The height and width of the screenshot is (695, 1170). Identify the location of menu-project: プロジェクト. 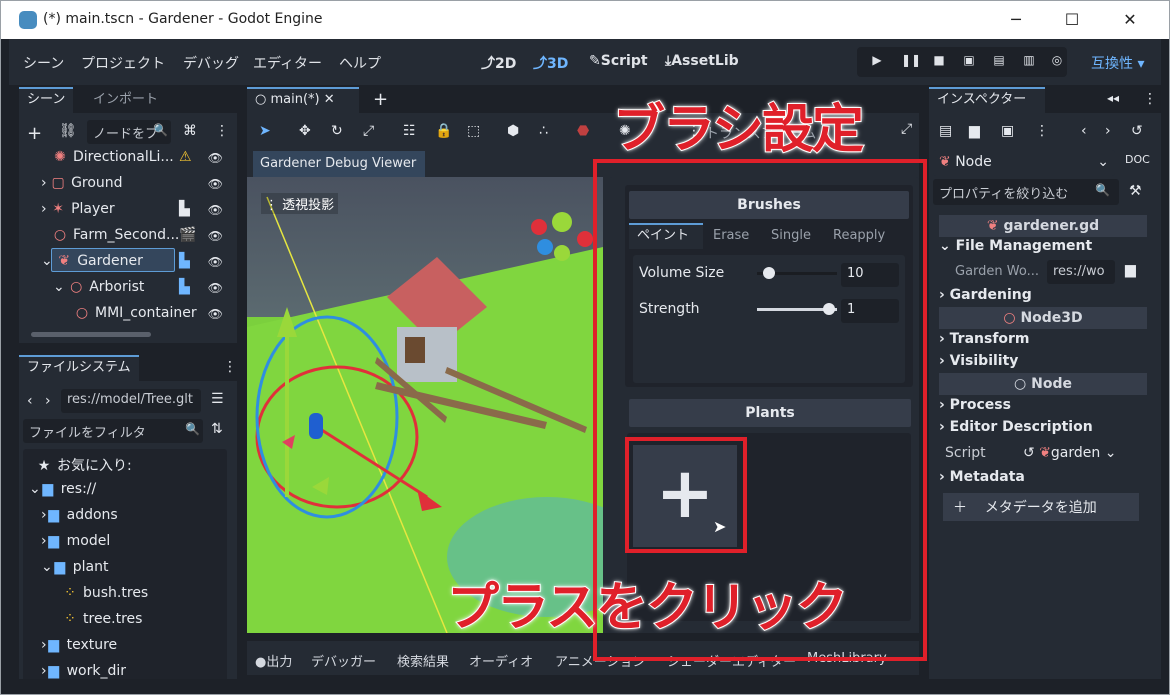
(123, 63).